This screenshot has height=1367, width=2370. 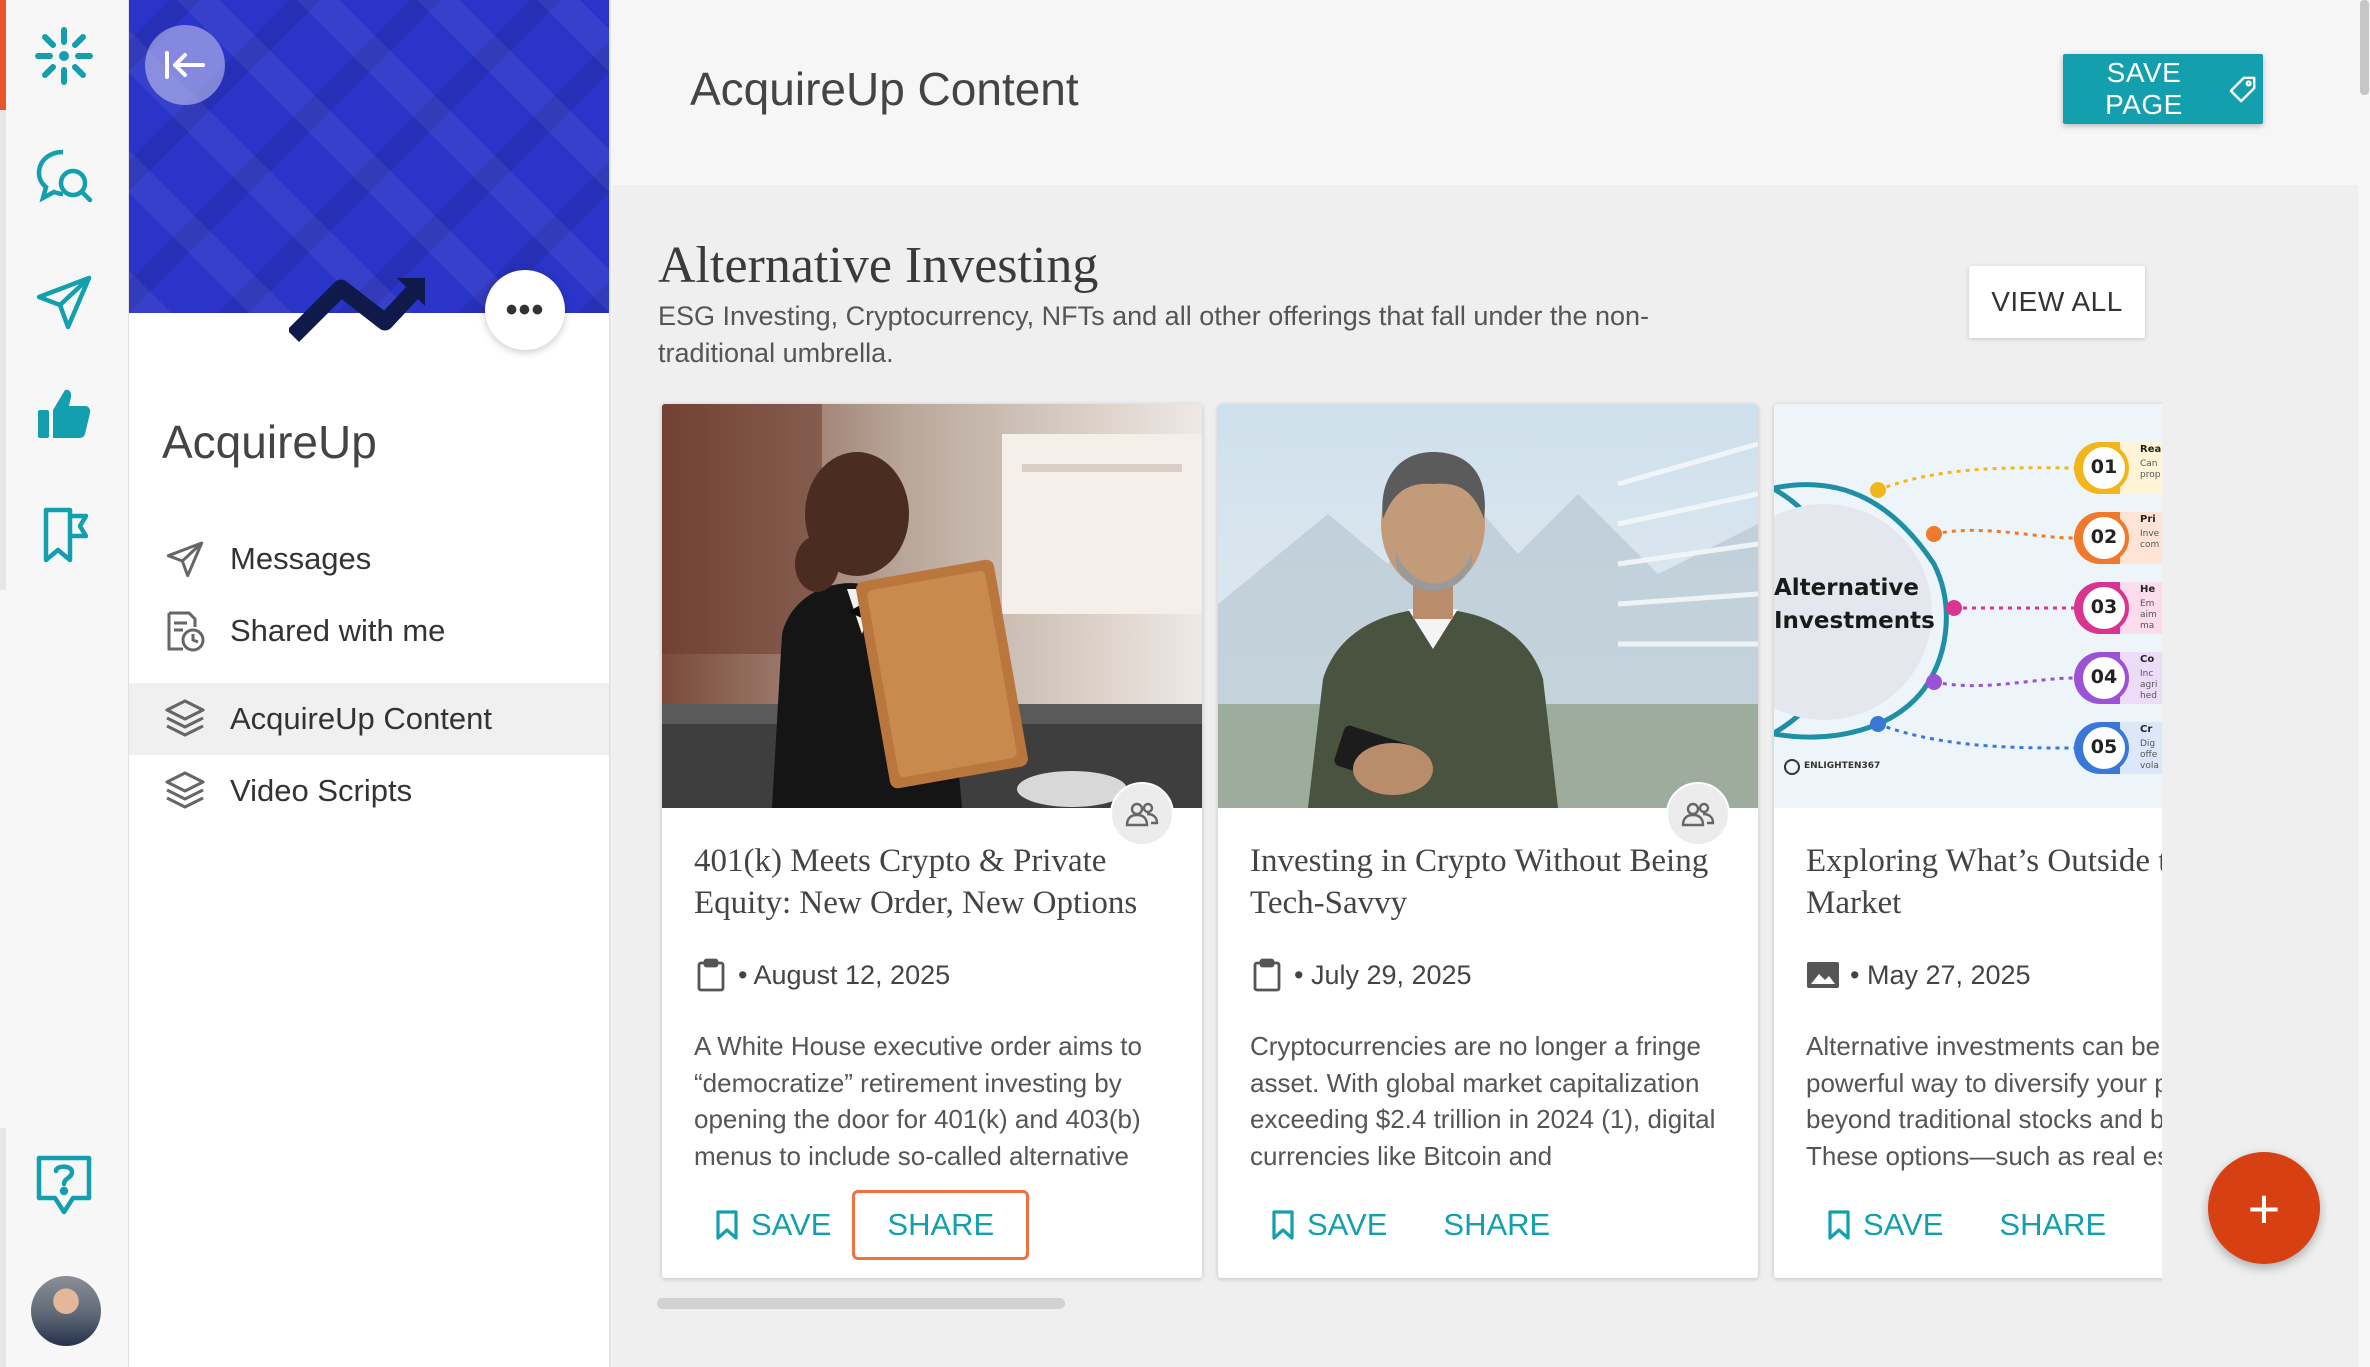 I want to click on active-indicator, so click(x=3, y=55).